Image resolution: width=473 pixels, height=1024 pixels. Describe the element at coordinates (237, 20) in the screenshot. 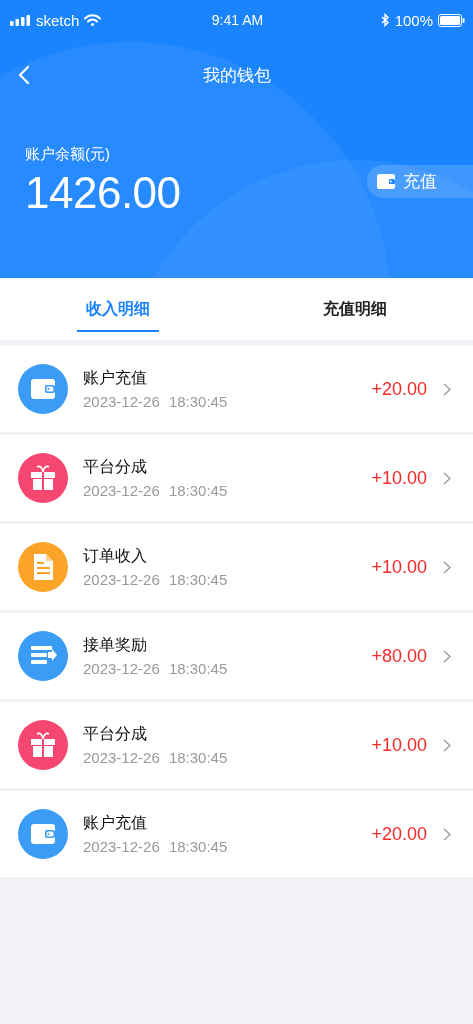

I see `status-time: 9:41 AM` at that location.